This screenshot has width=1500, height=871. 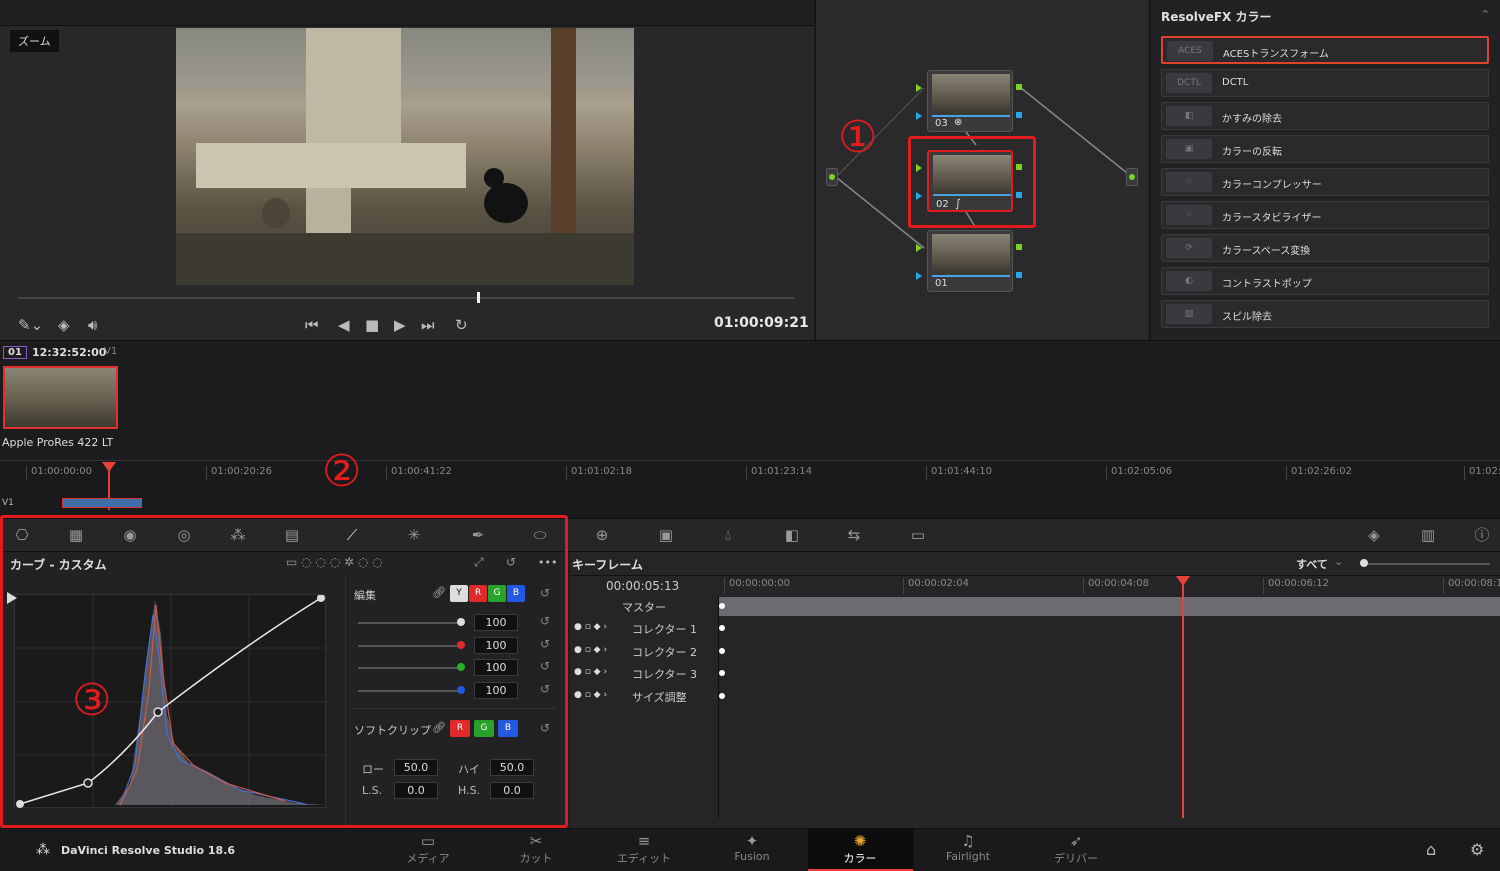 What do you see at coordinates (941, 283) in the screenshot?
I see `node-label: 01` at bounding box center [941, 283].